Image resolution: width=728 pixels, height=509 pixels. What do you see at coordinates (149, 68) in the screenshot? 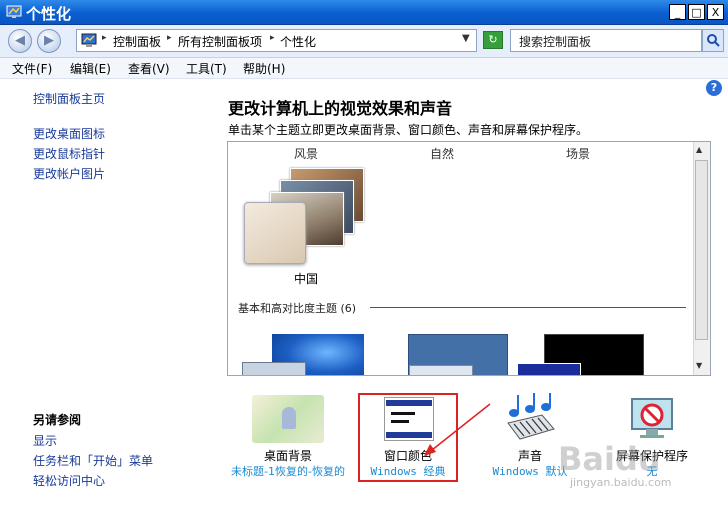
I see `menu-view: 查看(V)` at bounding box center [149, 68].